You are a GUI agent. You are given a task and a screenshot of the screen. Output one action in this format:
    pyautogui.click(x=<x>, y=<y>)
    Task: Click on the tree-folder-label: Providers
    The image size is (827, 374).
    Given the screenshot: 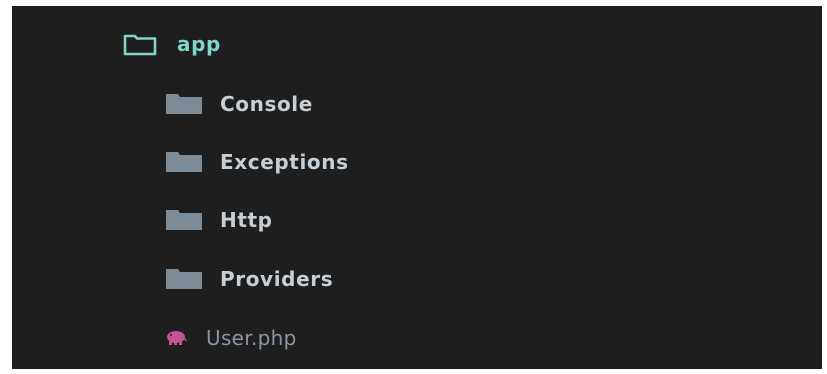 What is the action you would take?
    pyautogui.click(x=277, y=279)
    